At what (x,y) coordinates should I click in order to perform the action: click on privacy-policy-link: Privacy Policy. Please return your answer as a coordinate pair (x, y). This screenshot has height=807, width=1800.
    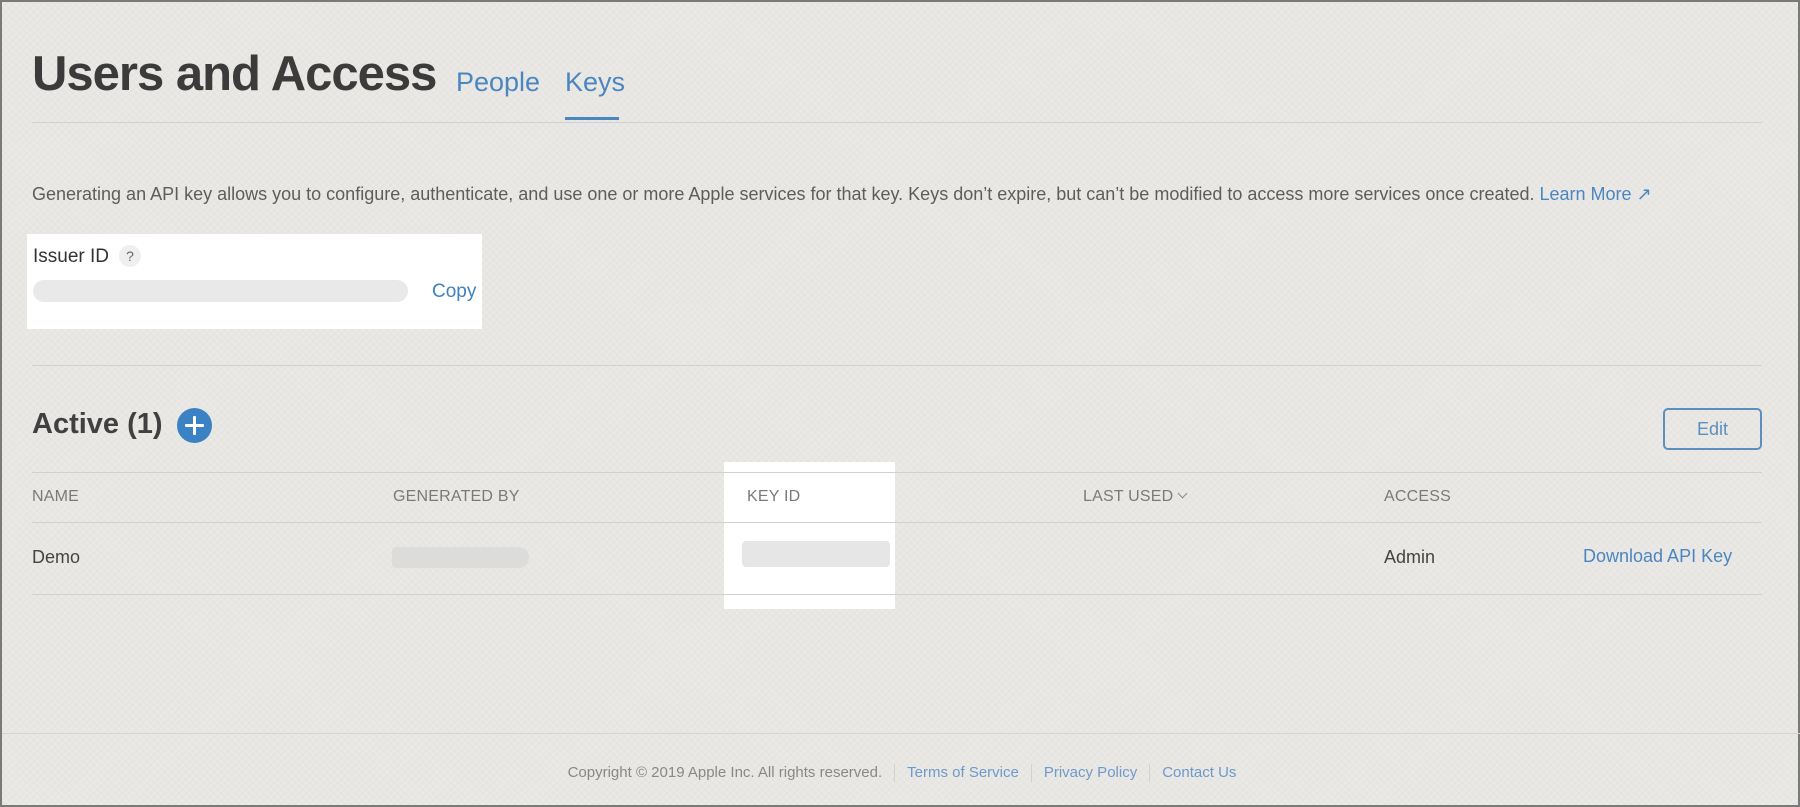
    Looking at the image, I should click on (1090, 772).